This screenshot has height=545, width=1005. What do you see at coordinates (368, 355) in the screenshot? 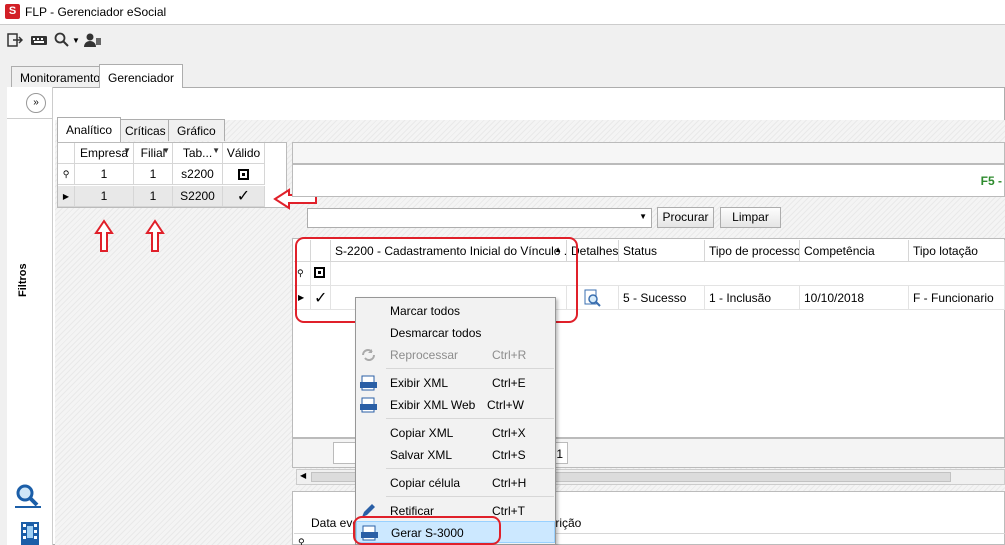
I see `reprocess-icon` at bounding box center [368, 355].